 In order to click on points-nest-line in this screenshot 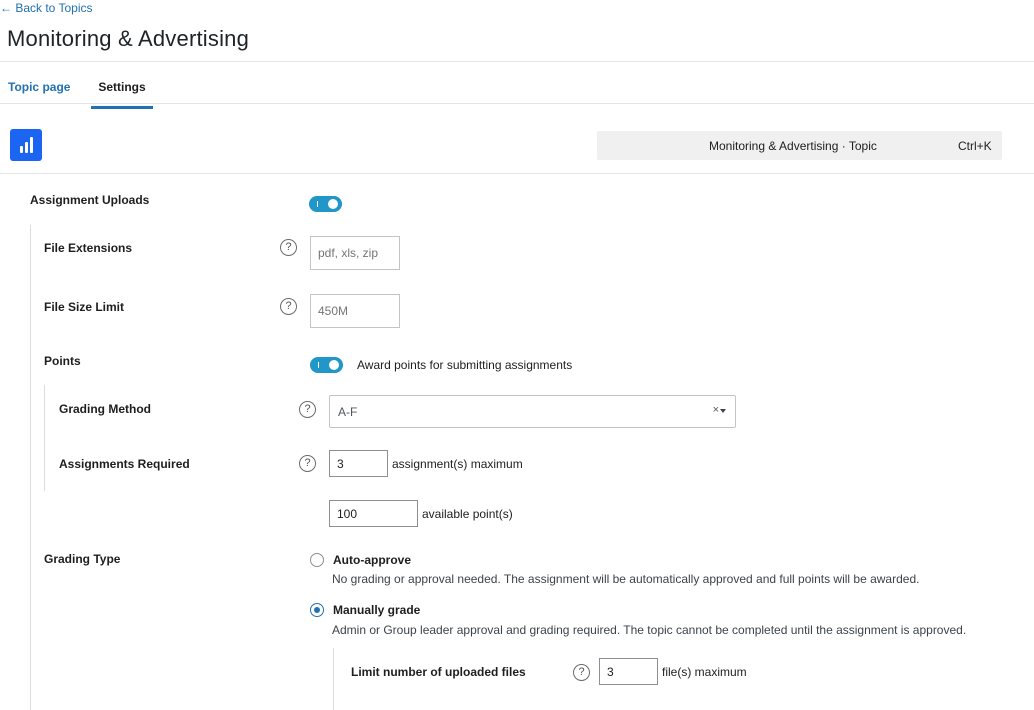, I will do `click(44, 438)`.